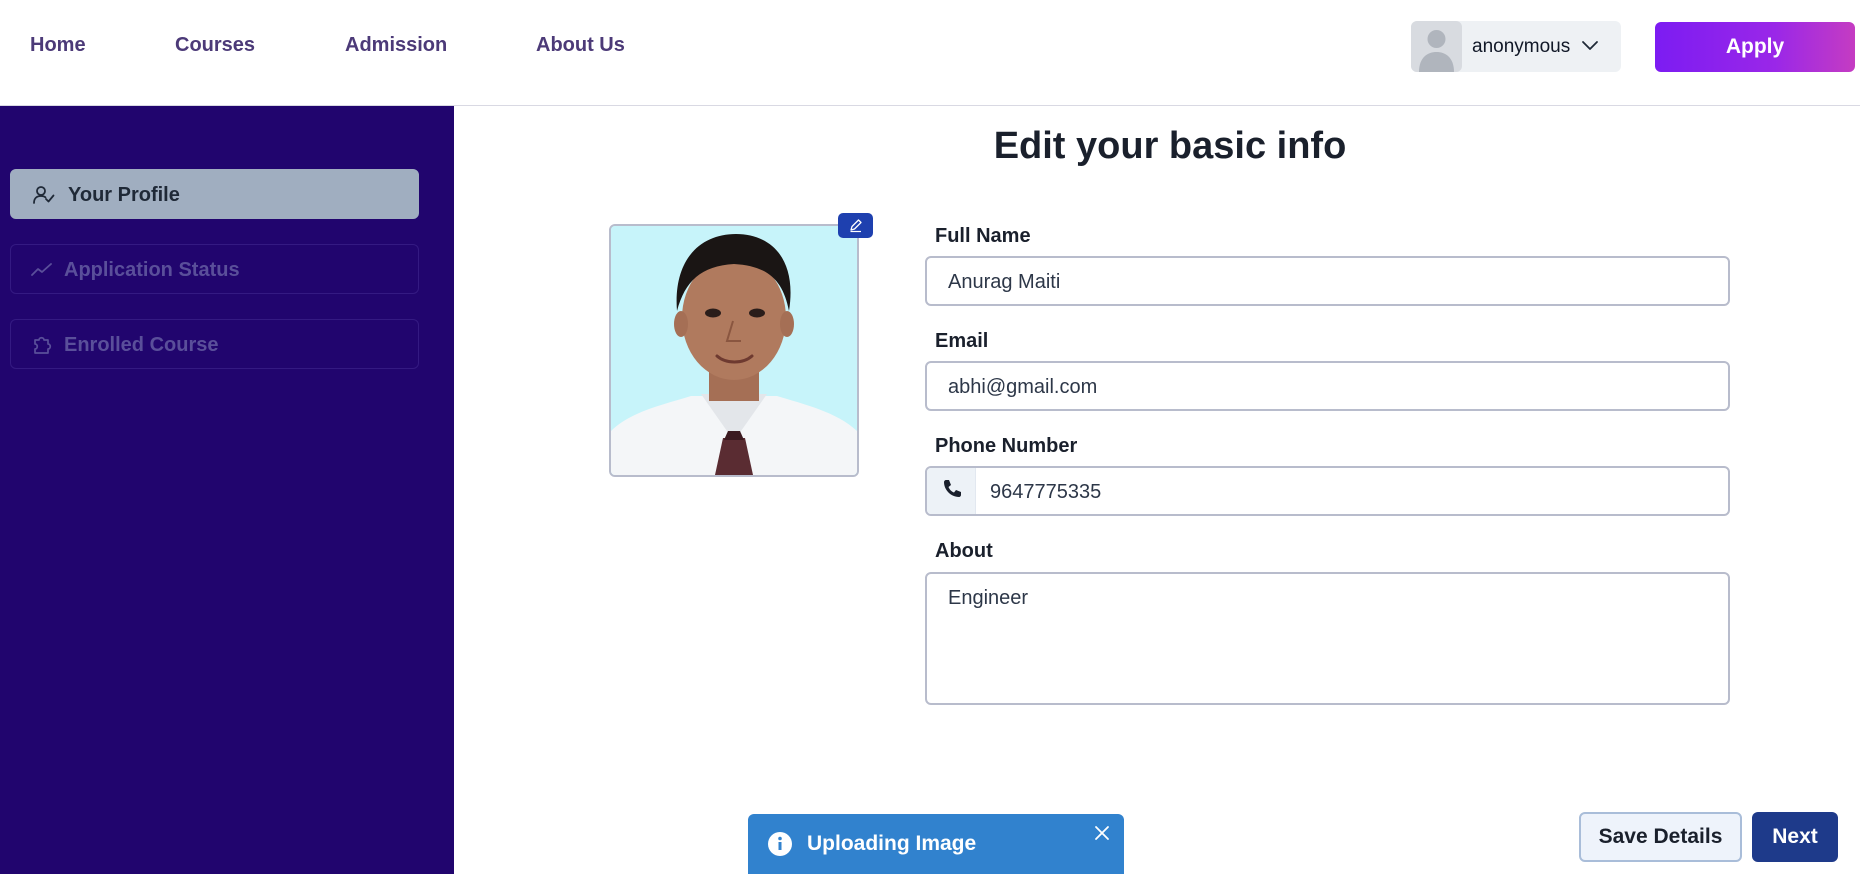 The image size is (1860, 874). What do you see at coordinates (44, 195) in the screenshot?
I see `user-check-icon` at bounding box center [44, 195].